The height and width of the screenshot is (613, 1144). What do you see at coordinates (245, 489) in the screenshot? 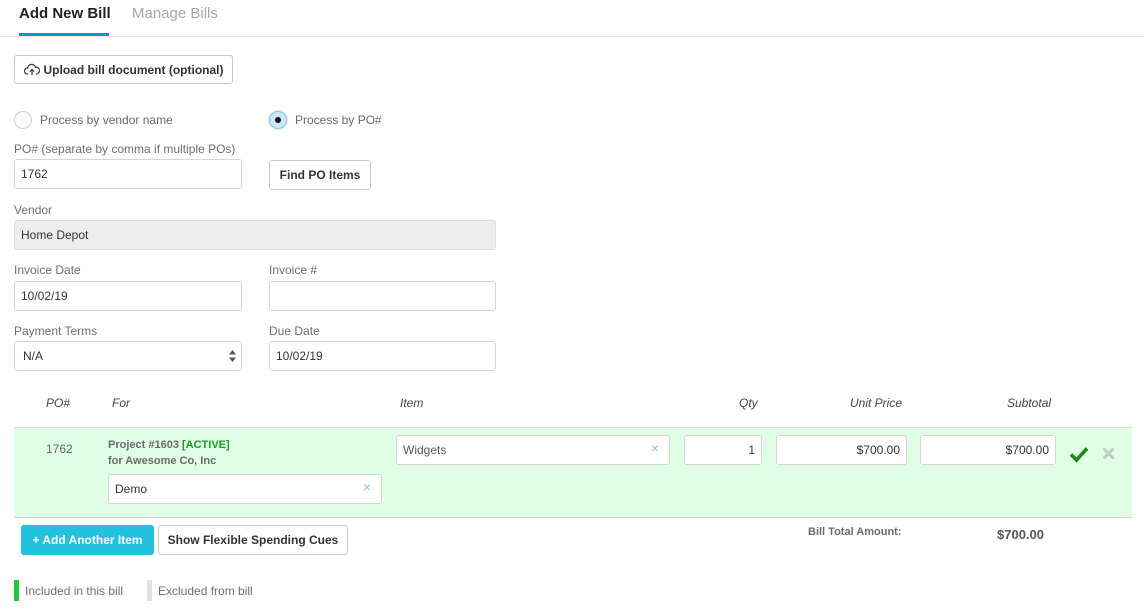
I see `for-input: Demo ×` at bounding box center [245, 489].